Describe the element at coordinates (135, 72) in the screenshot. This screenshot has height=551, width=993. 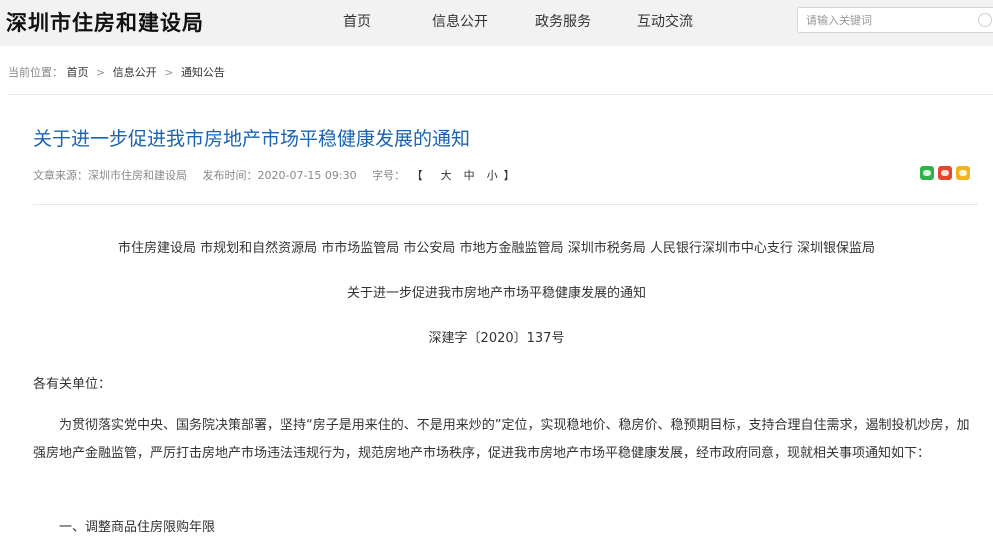
I see `breadcrumb-info-disclosure: 信息公开` at that location.